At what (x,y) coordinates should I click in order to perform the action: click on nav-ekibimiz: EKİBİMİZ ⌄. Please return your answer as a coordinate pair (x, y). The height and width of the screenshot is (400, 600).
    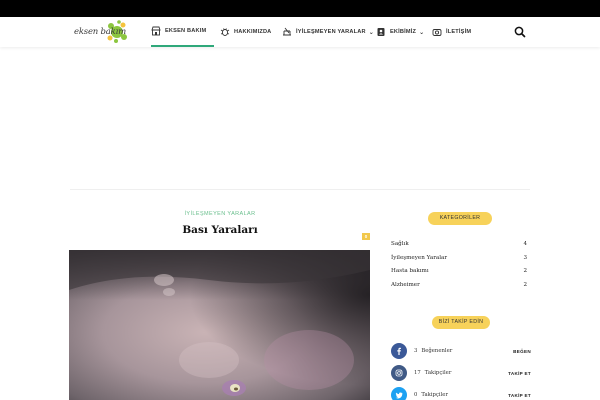
    Looking at the image, I should click on (400, 32).